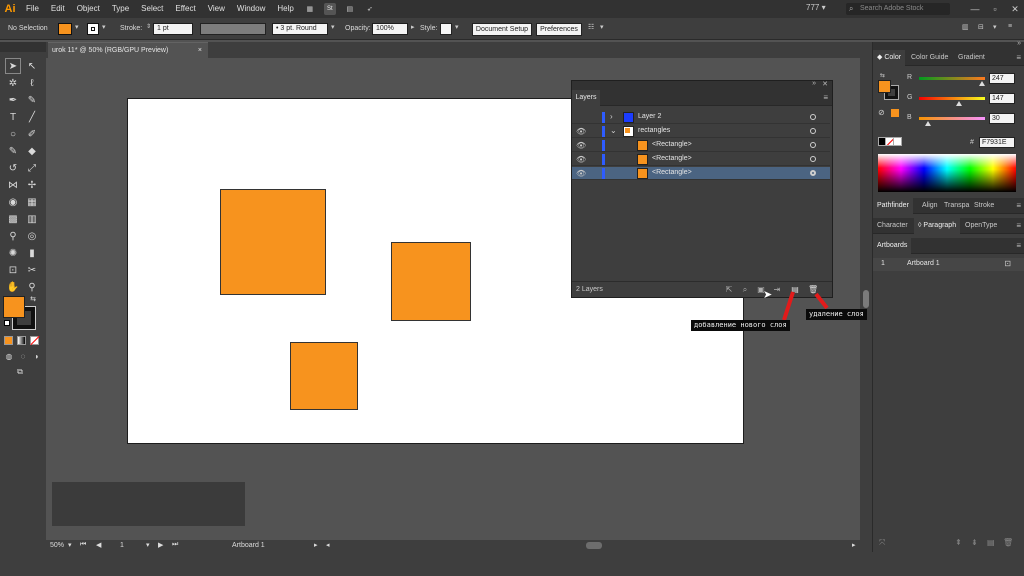 The width and height of the screenshot is (1024, 576). What do you see at coordinates (997, 142) in the screenshot?
I see `hex-value-field: F7931E` at bounding box center [997, 142].